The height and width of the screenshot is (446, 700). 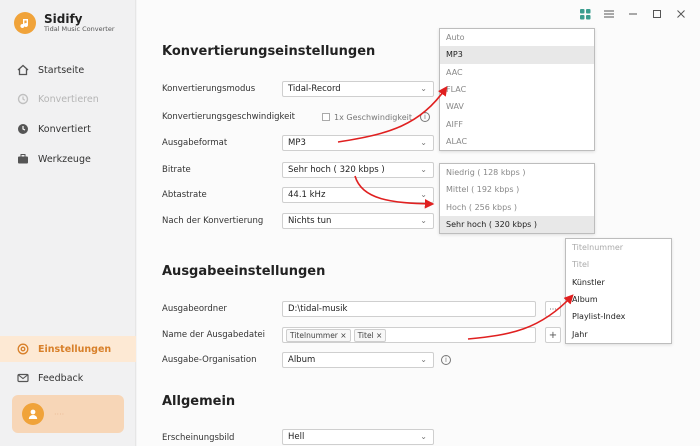 I want to click on bitrate-option: Niedrig ( 128 kbps ), so click(x=517, y=172).